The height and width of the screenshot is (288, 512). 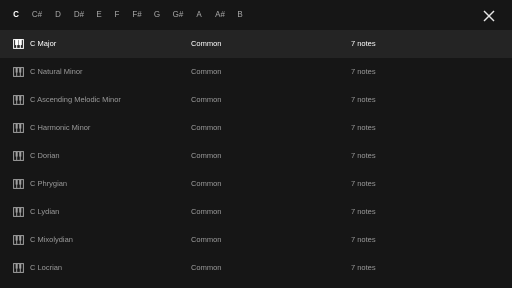 What do you see at coordinates (79, 15) in the screenshot?
I see `key-tab-d-sharp: D#` at bounding box center [79, 15].